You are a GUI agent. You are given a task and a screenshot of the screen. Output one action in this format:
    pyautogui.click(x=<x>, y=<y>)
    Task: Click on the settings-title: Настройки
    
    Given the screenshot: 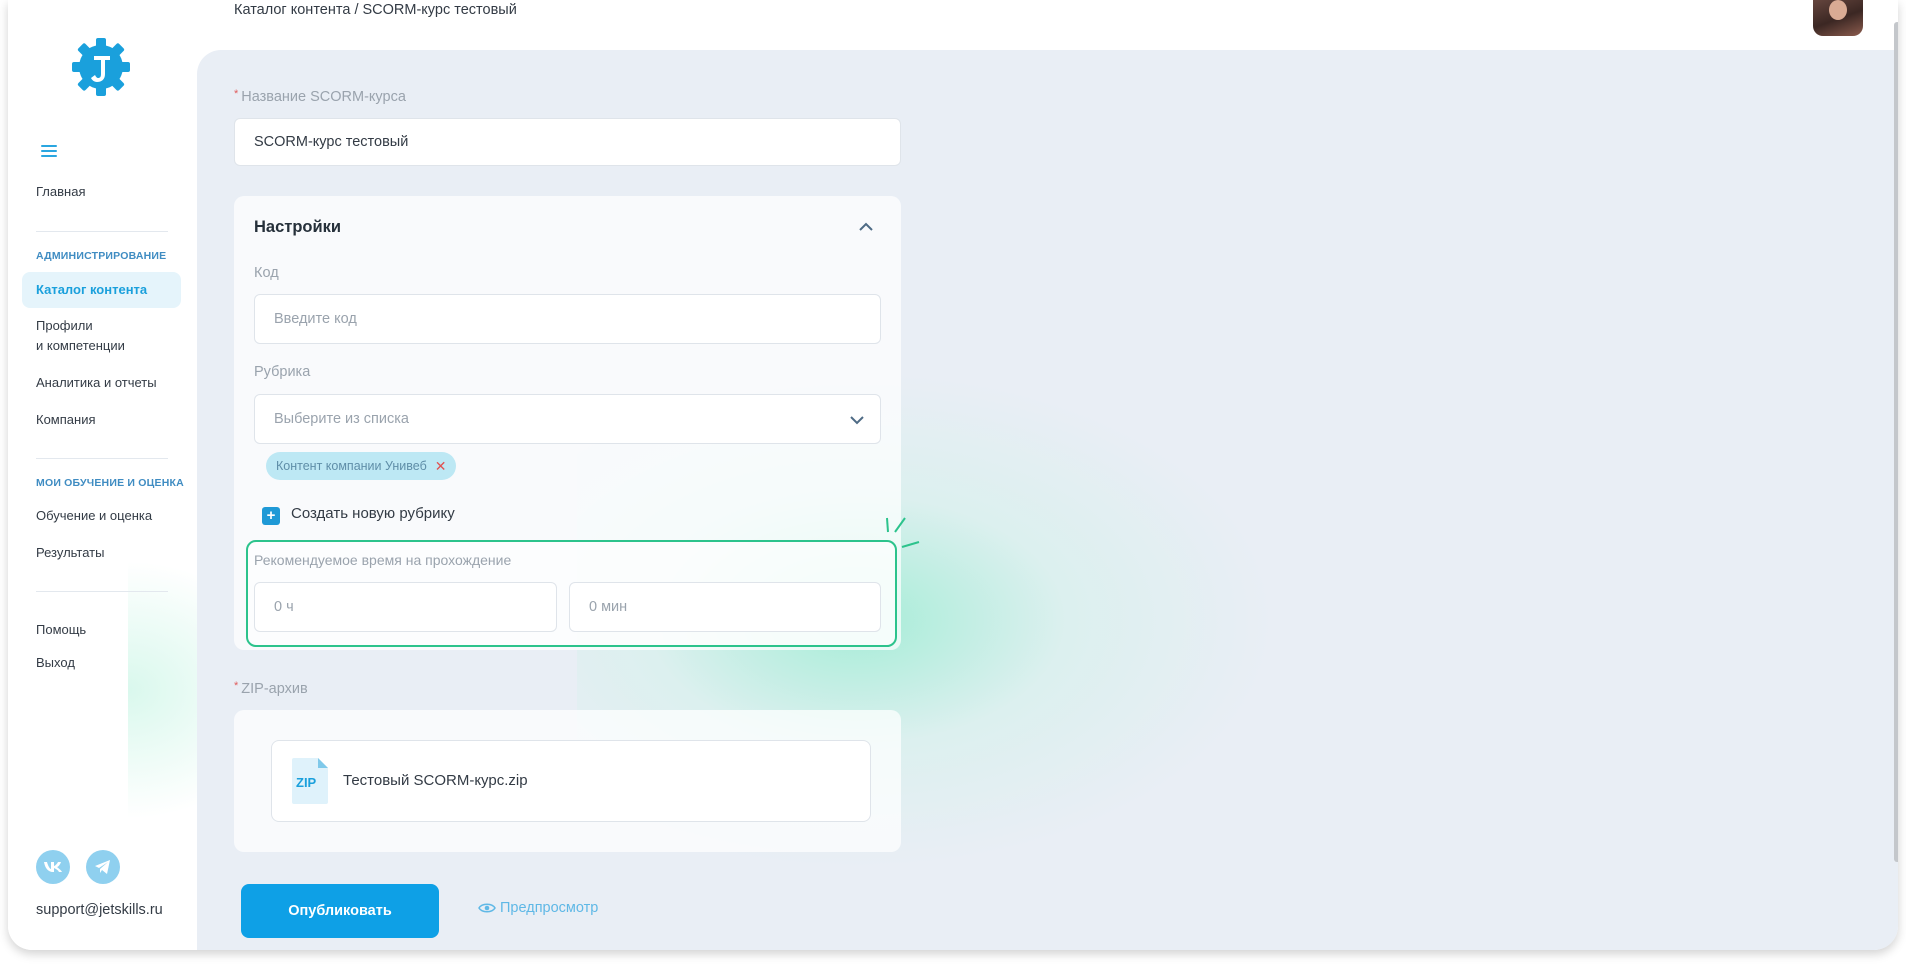 What is the action you would take?
    pyautogui.click(x=298, y=227)
    